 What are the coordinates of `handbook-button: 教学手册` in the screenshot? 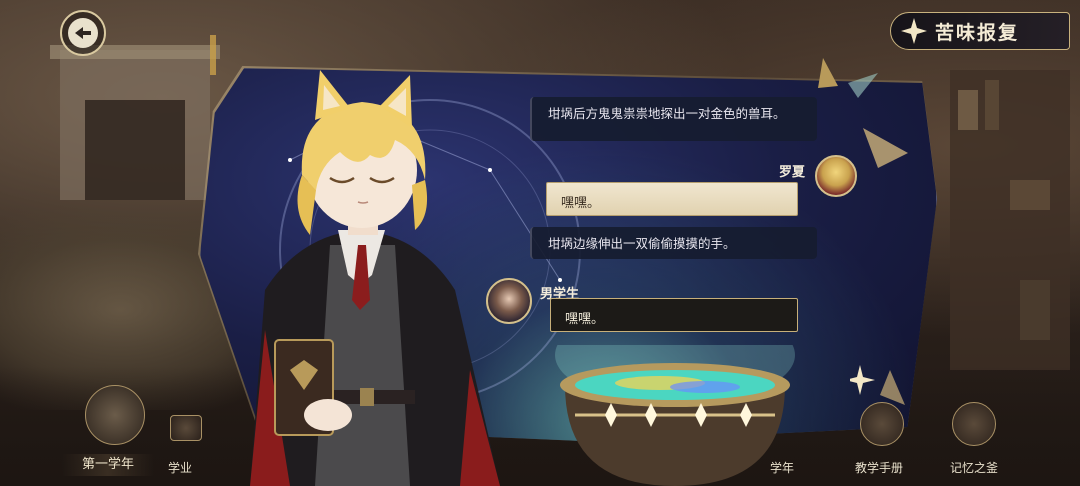 It's located at (879, 467).